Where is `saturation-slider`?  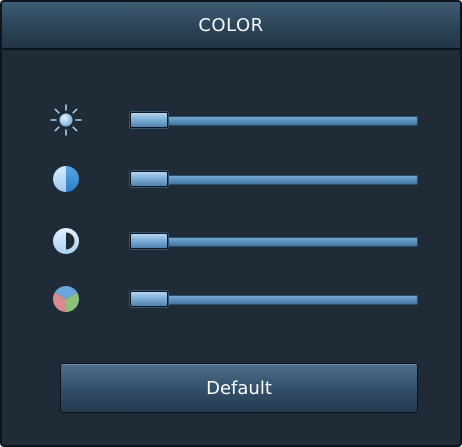 saturation-slider is located at coordinates (274, 299).